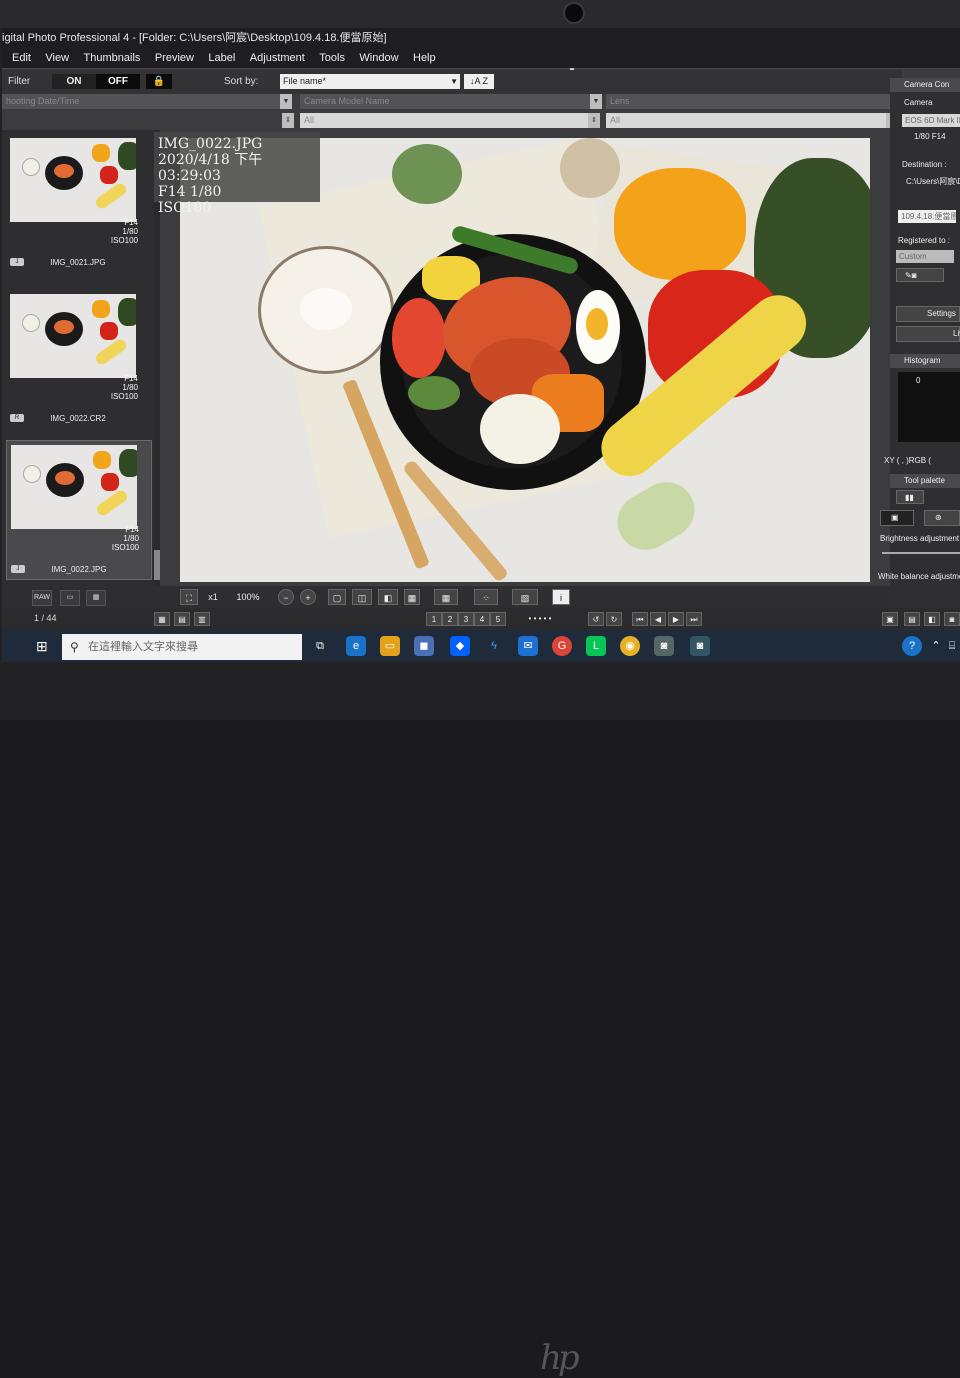 The height and width of the screenshot is (1378, 960). What do you see at coordinates (700, 646) in the screenshot?
I see `camera-utility-icon: ◙` at bounding box center [700, 646].